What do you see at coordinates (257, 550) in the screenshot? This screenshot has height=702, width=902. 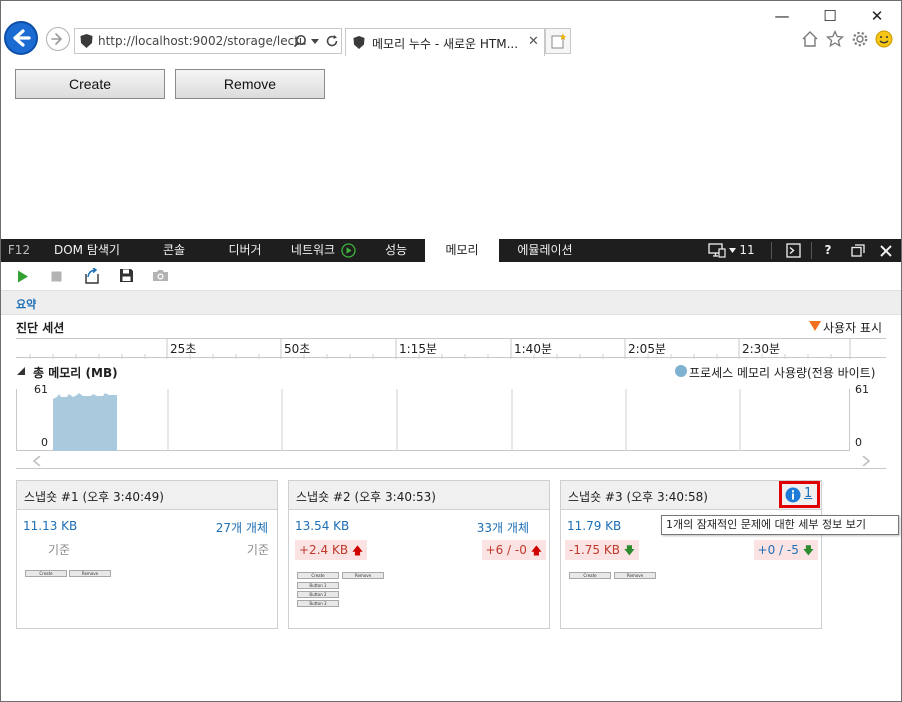 I see `objects-baseline-label: 기준` at bounding box center [257, 550].